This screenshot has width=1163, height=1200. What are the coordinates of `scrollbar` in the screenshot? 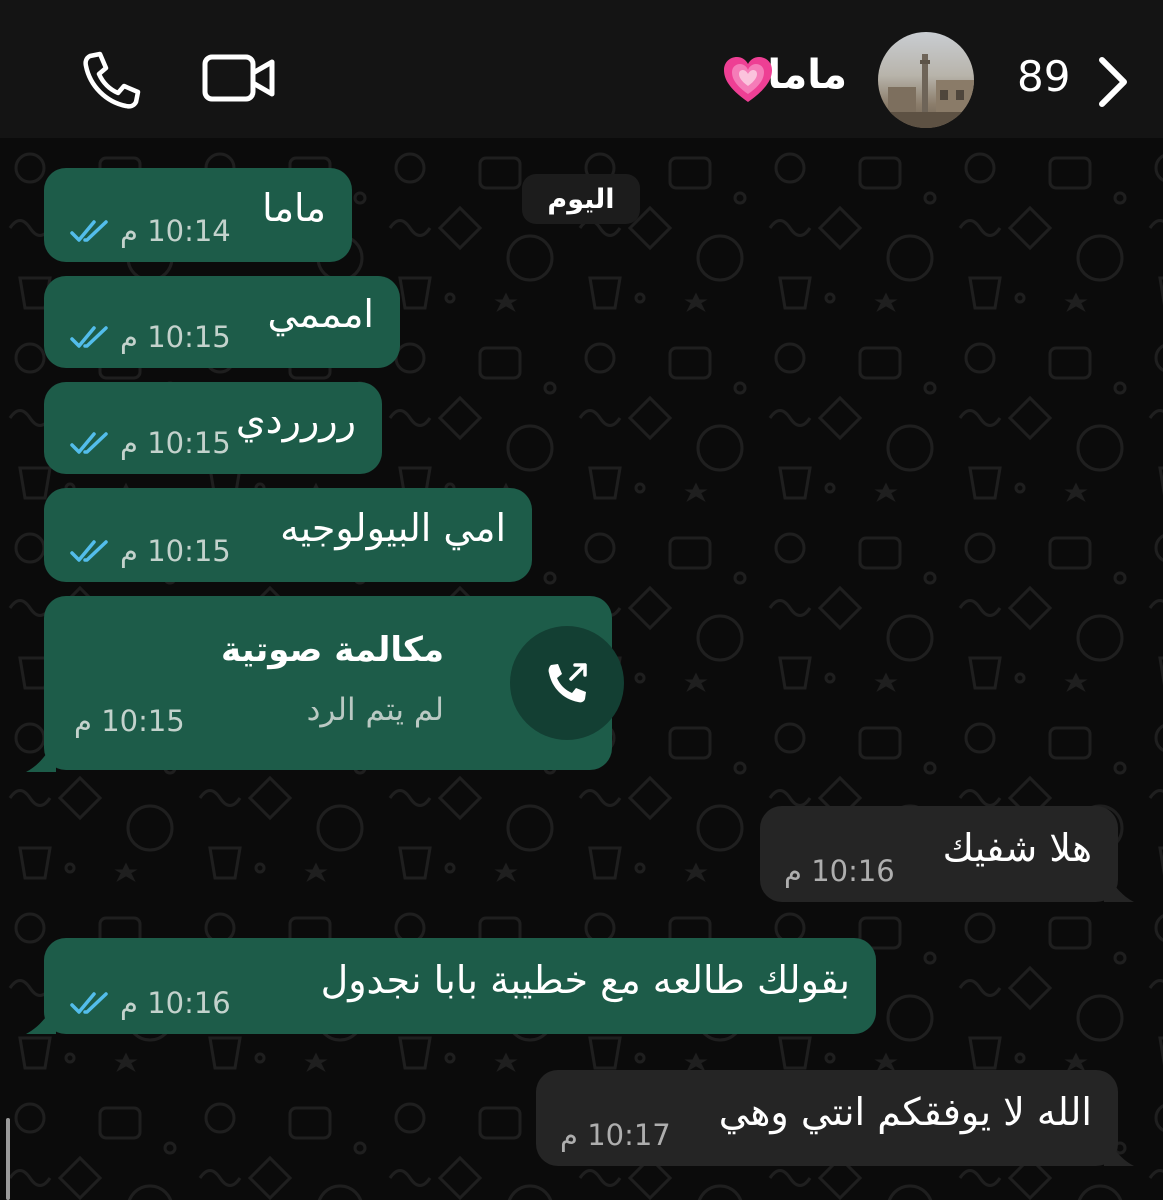 It's located at (8, 1159).